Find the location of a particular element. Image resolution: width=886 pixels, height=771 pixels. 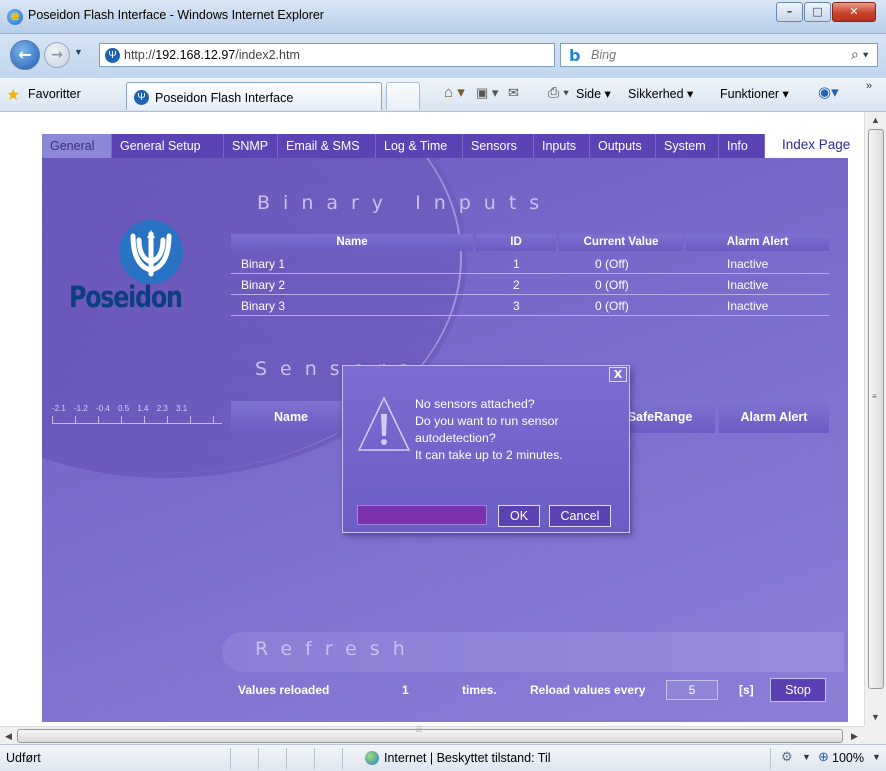

address-url: http://192.168.12.97/index2.htm is located at coordinates (212, 55).